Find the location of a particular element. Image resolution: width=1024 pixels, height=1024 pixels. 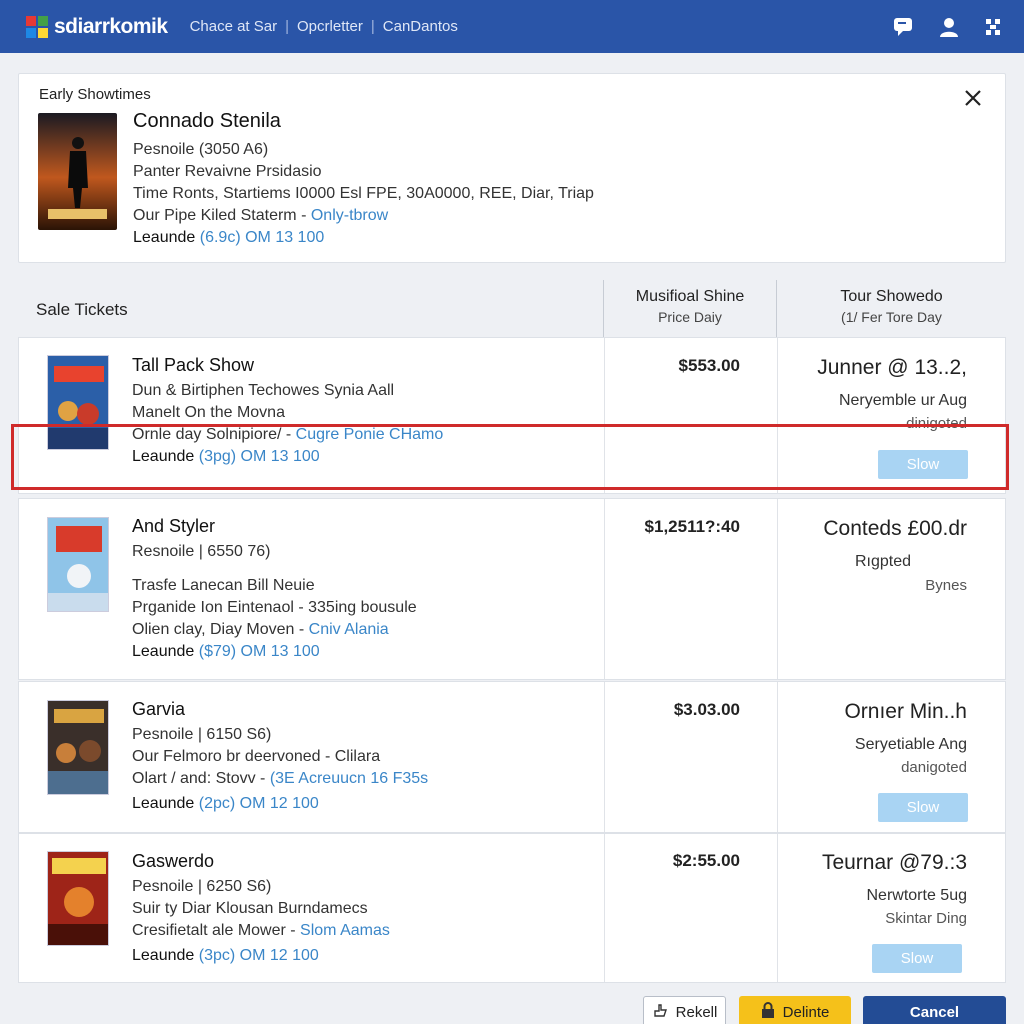

delinte-button: Delinte is located at coordinates (795, 1010).